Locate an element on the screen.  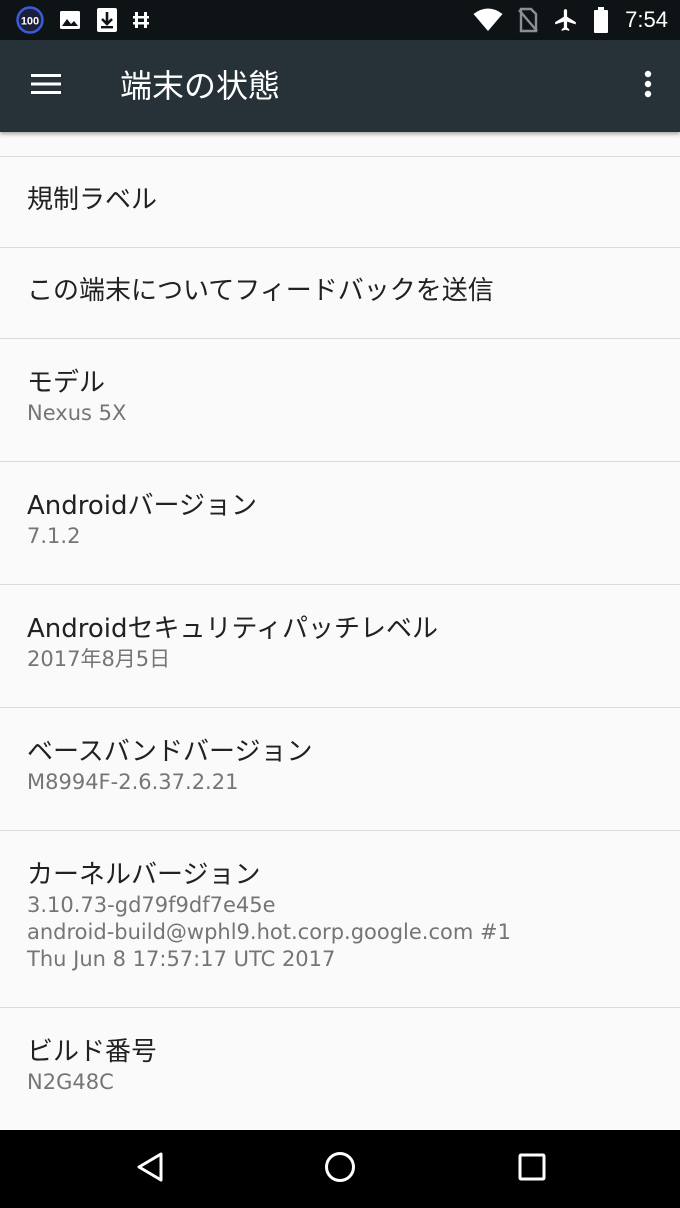
no-sim-icon is located at coordinates (528, 20).